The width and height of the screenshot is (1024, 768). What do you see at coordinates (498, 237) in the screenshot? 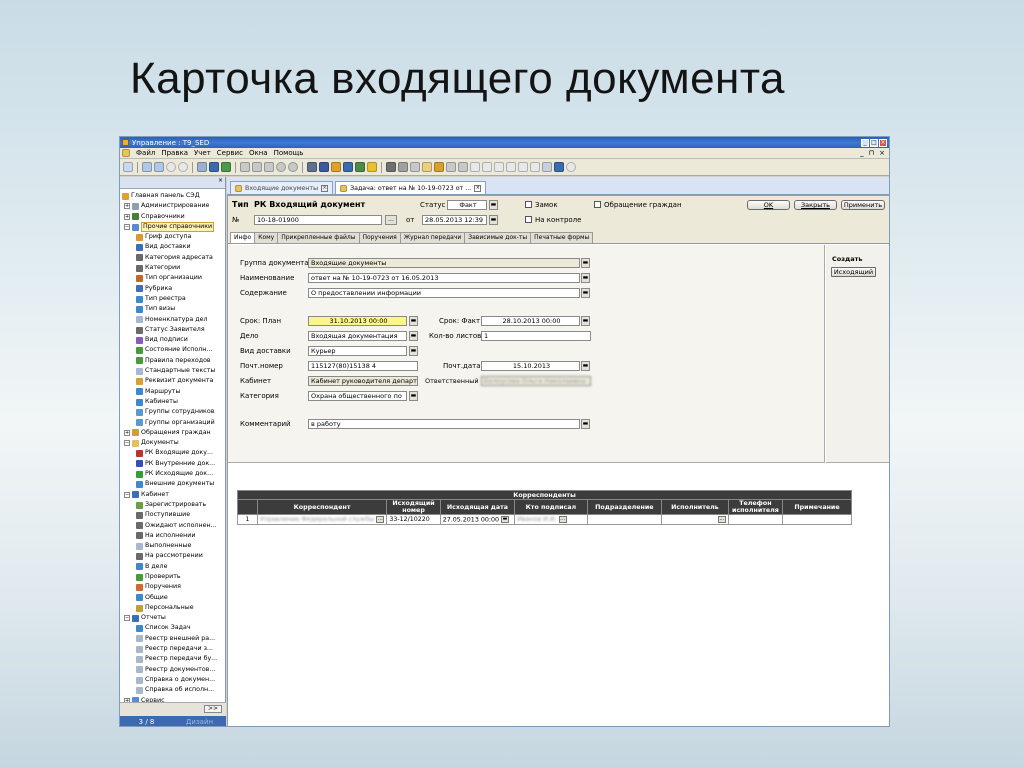
I see `subtab: Зависимые док-ты` at bounding box center [498, 237].